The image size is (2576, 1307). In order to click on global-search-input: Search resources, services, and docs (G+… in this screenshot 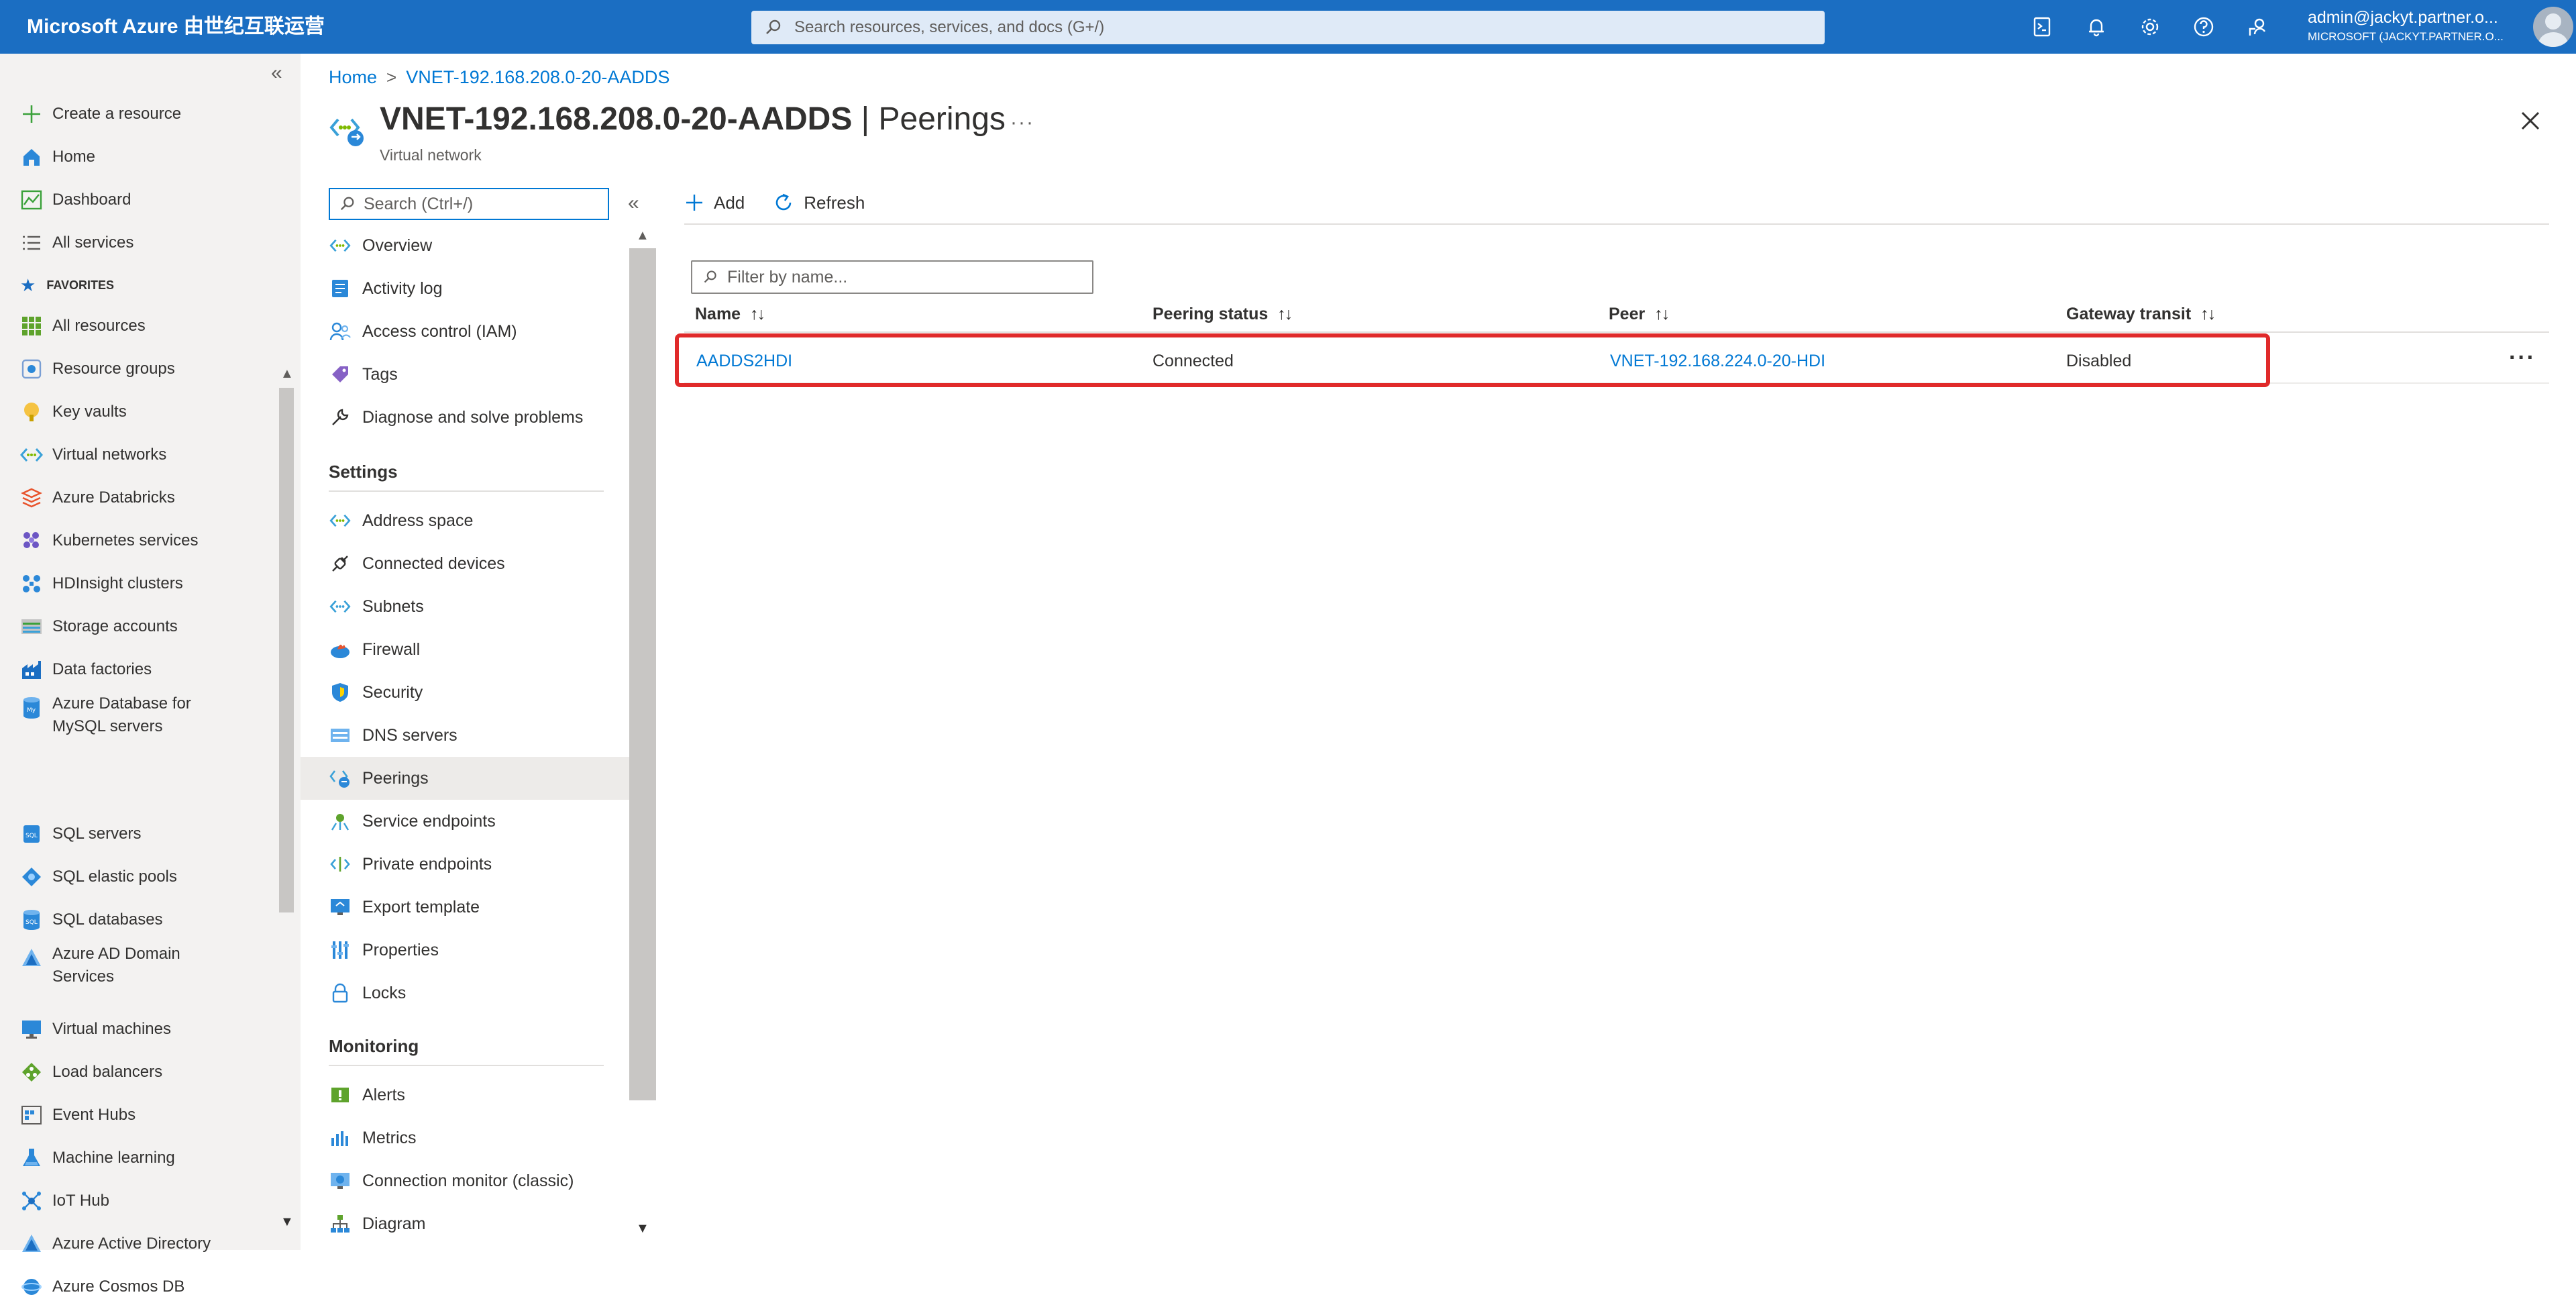, I will do `click(1288, 27)`.